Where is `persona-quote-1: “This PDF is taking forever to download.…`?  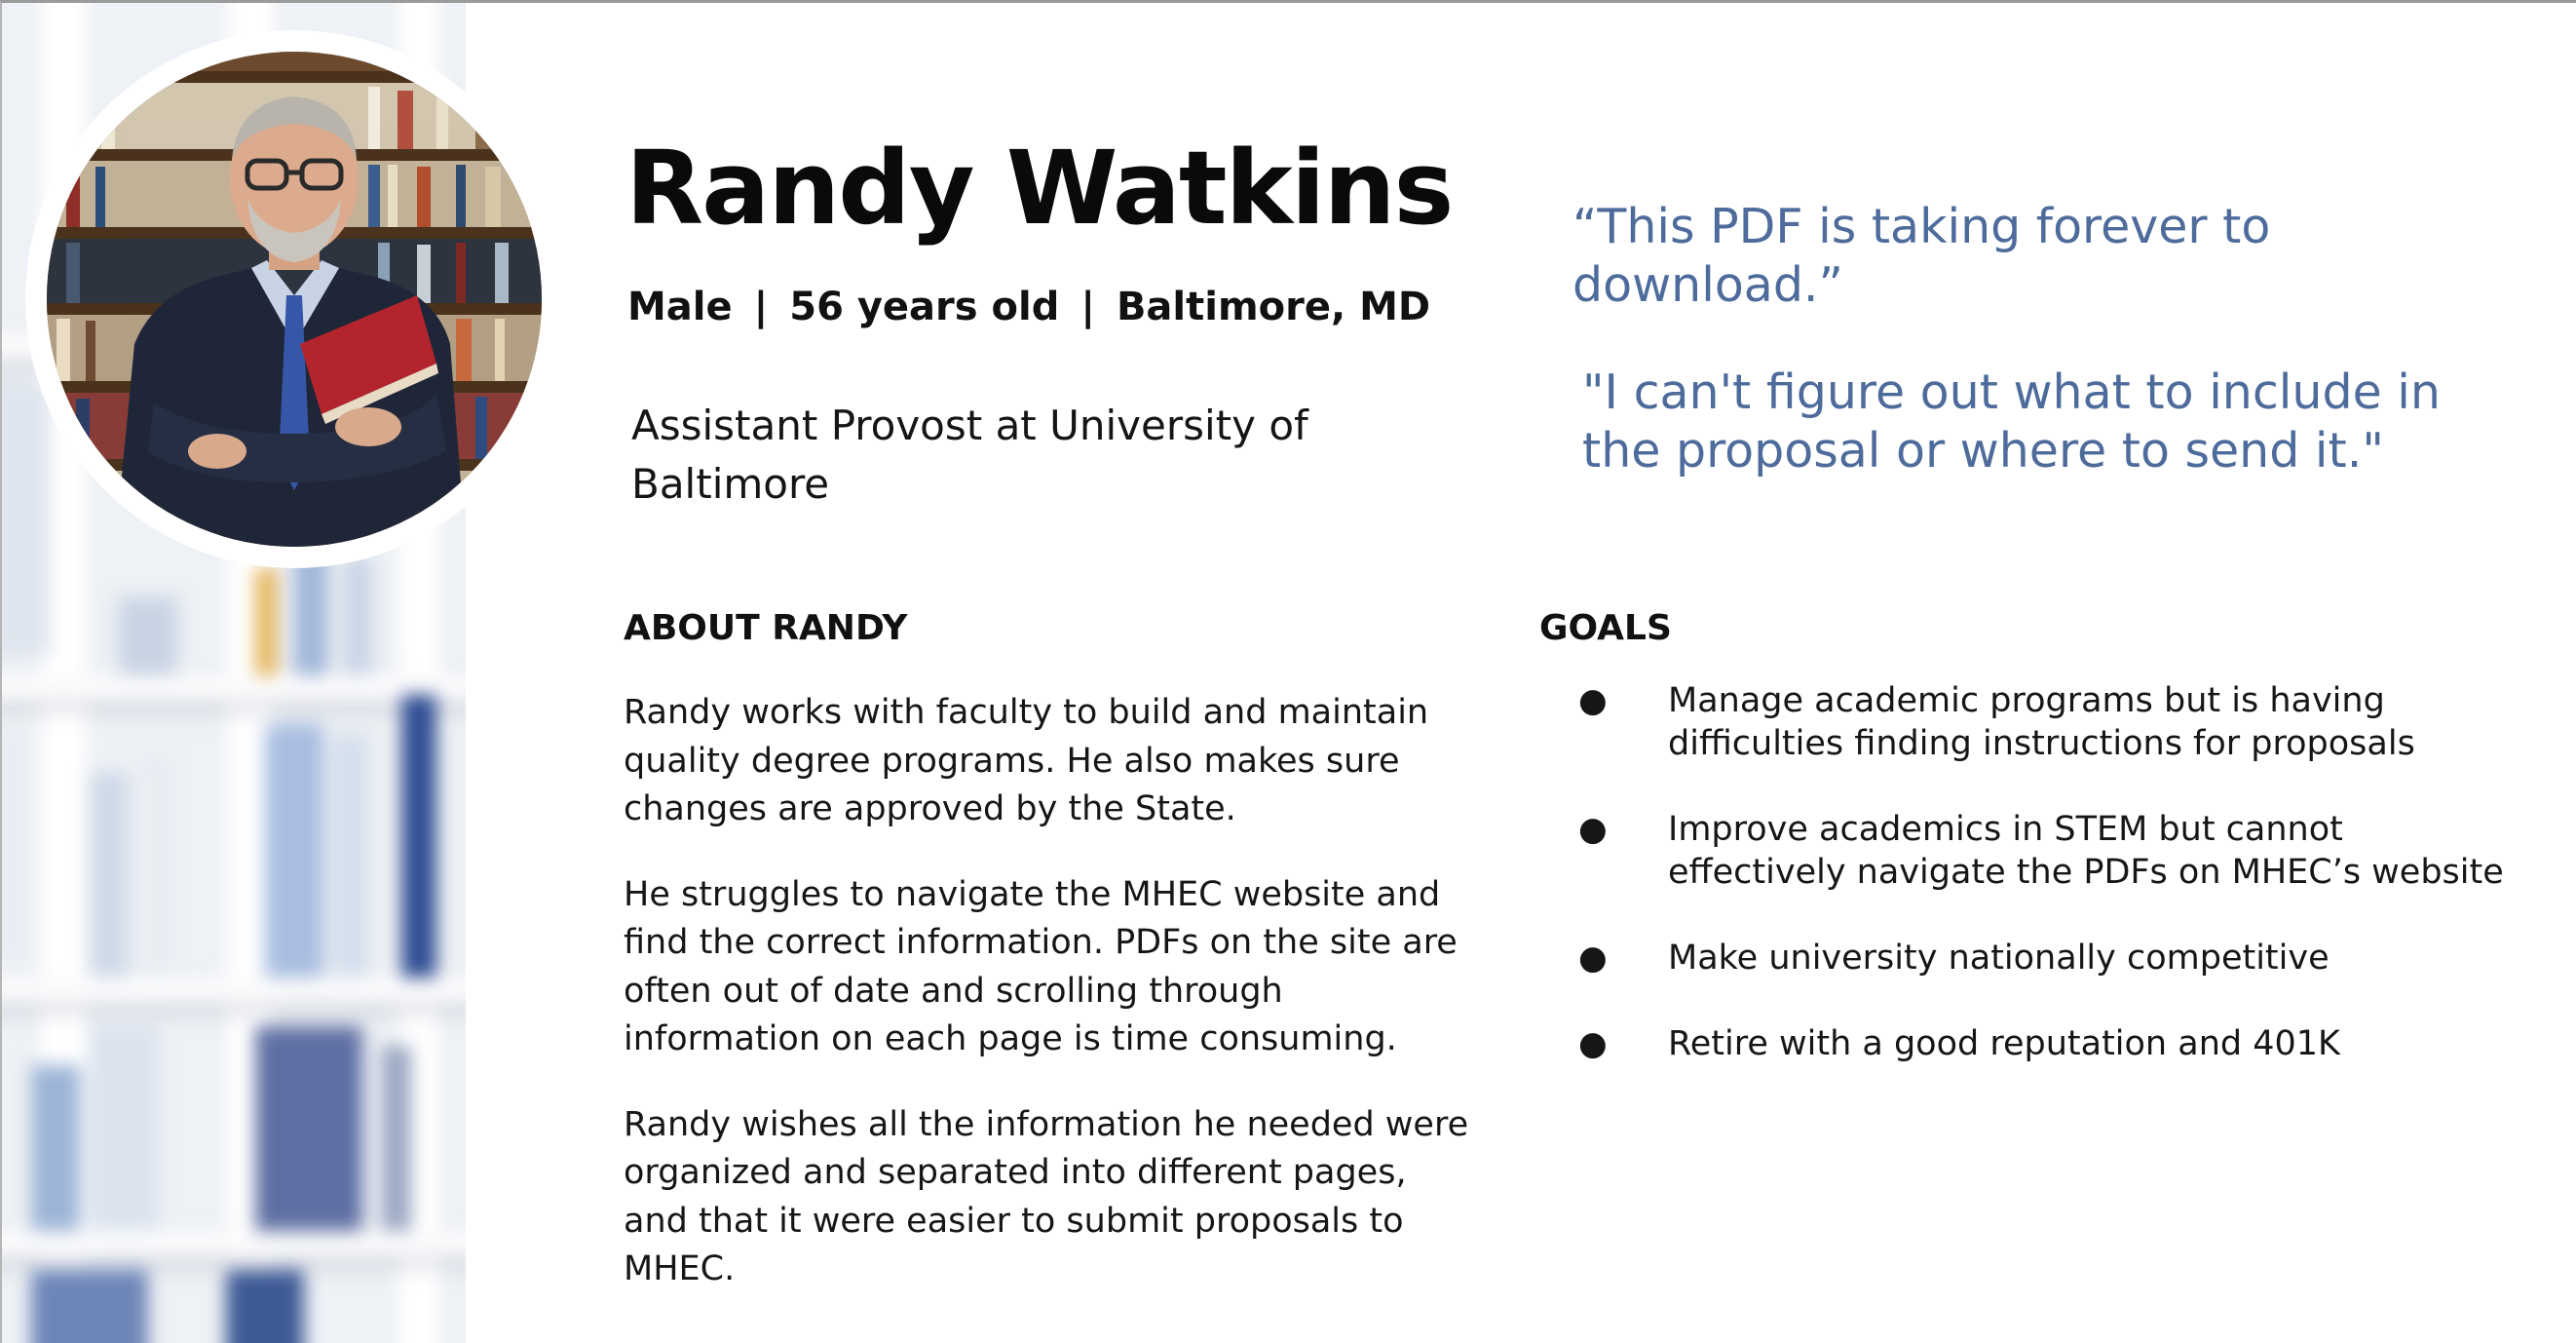
persona-quote-1: “This PDF is taking forever to download.… is located at coordinates (1921, 256).